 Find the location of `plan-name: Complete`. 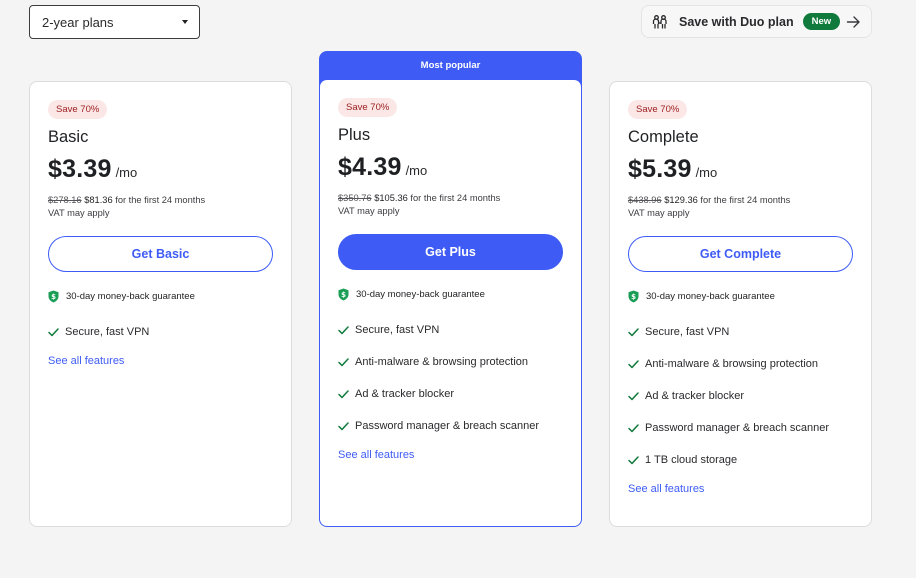

plan-name: Complete is located at coordinates (663, 137).